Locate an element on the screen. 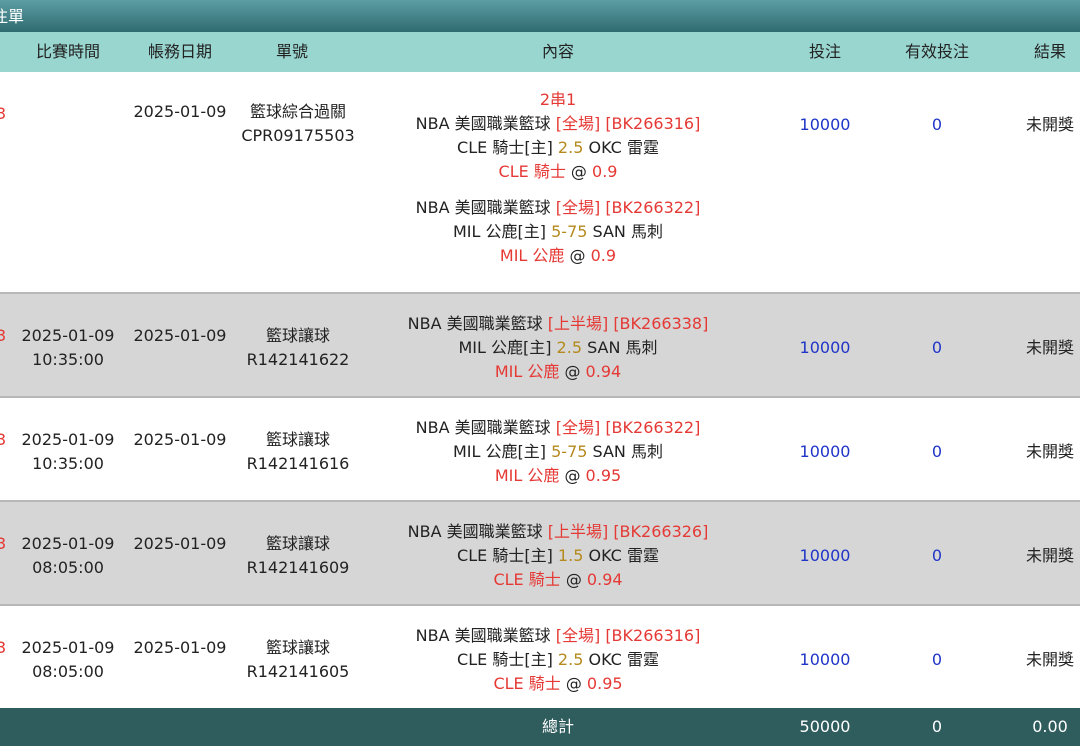  odds: 0.94 is located at coordinates (604, 579).